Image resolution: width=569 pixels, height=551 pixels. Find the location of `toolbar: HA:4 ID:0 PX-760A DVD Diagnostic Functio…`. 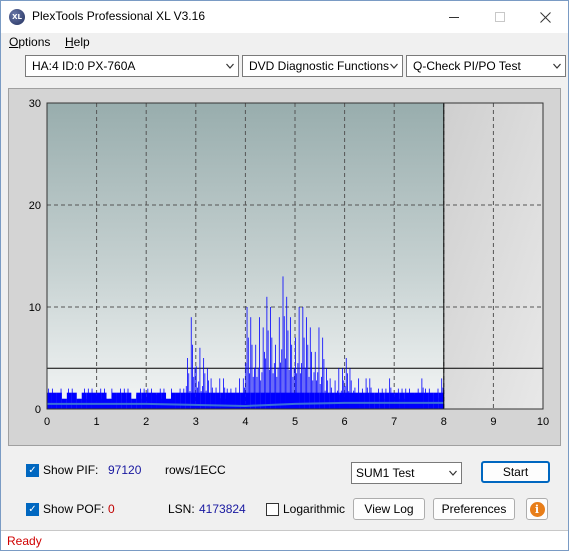

toolbar: HA:4 ID:0 PX-760A DVD Diagnostic Functio… is located at coordinates (284, 68).